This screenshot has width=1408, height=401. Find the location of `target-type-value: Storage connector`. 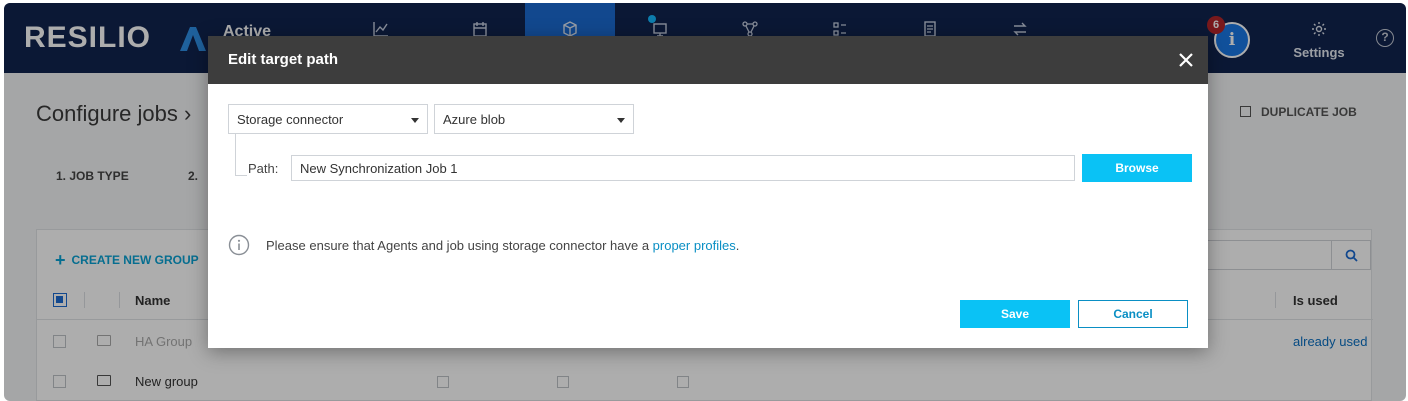

target-type-value: Storage connector is located at coordinates (290, 119).